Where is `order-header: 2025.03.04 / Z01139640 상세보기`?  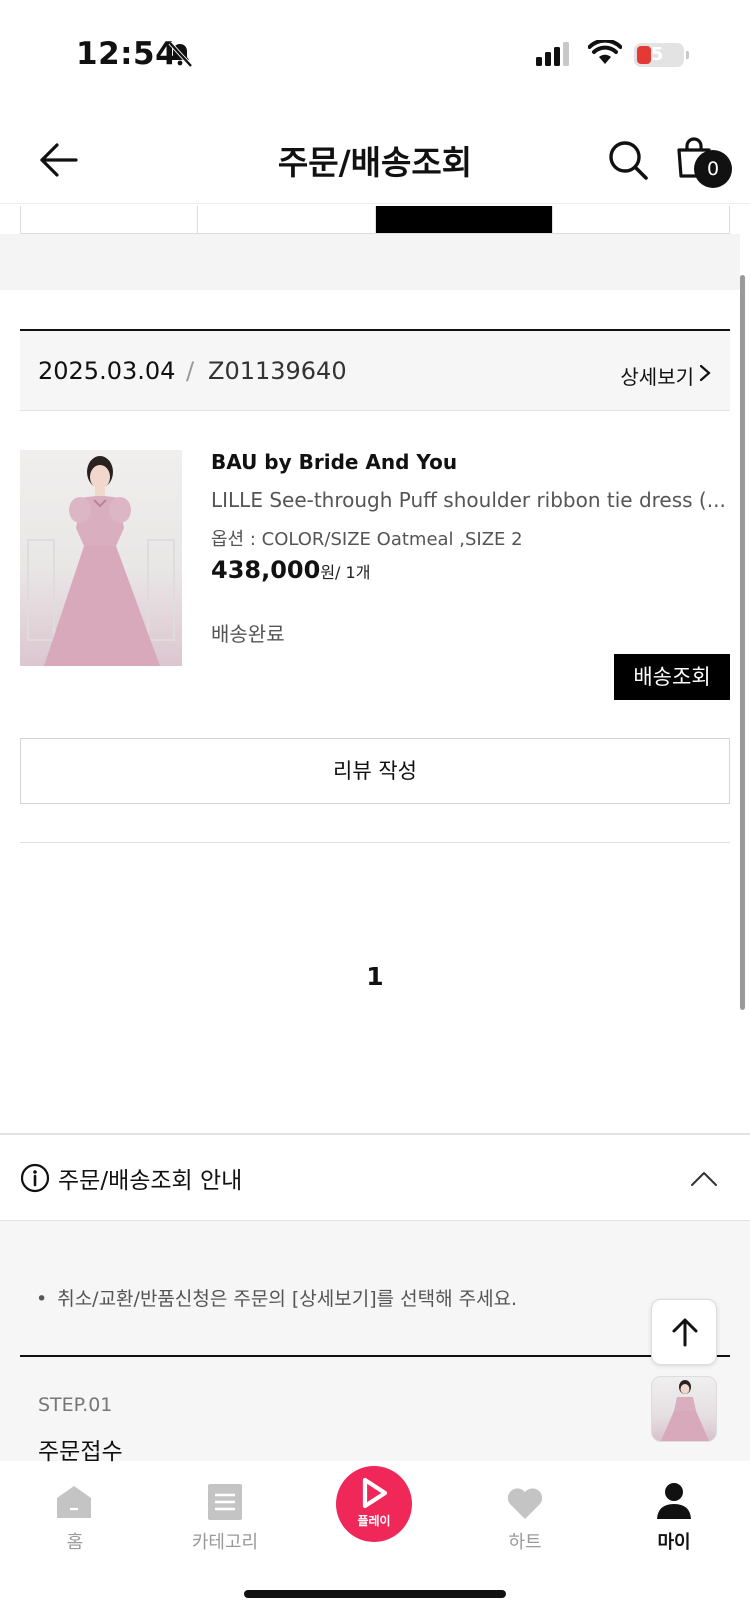
order-header: 2025.03.04 / Z01139640 상세보기 is located at coordinates (375, 371).